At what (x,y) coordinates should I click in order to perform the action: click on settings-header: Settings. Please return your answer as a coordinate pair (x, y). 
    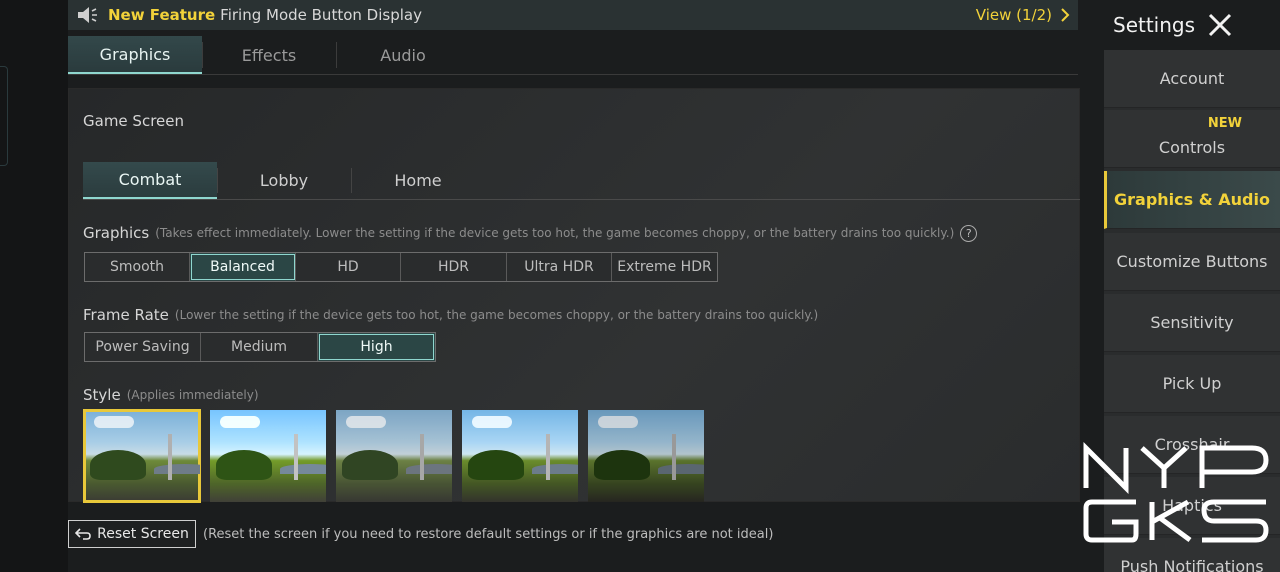
    Looking at the image, I should click on (1192, 25).